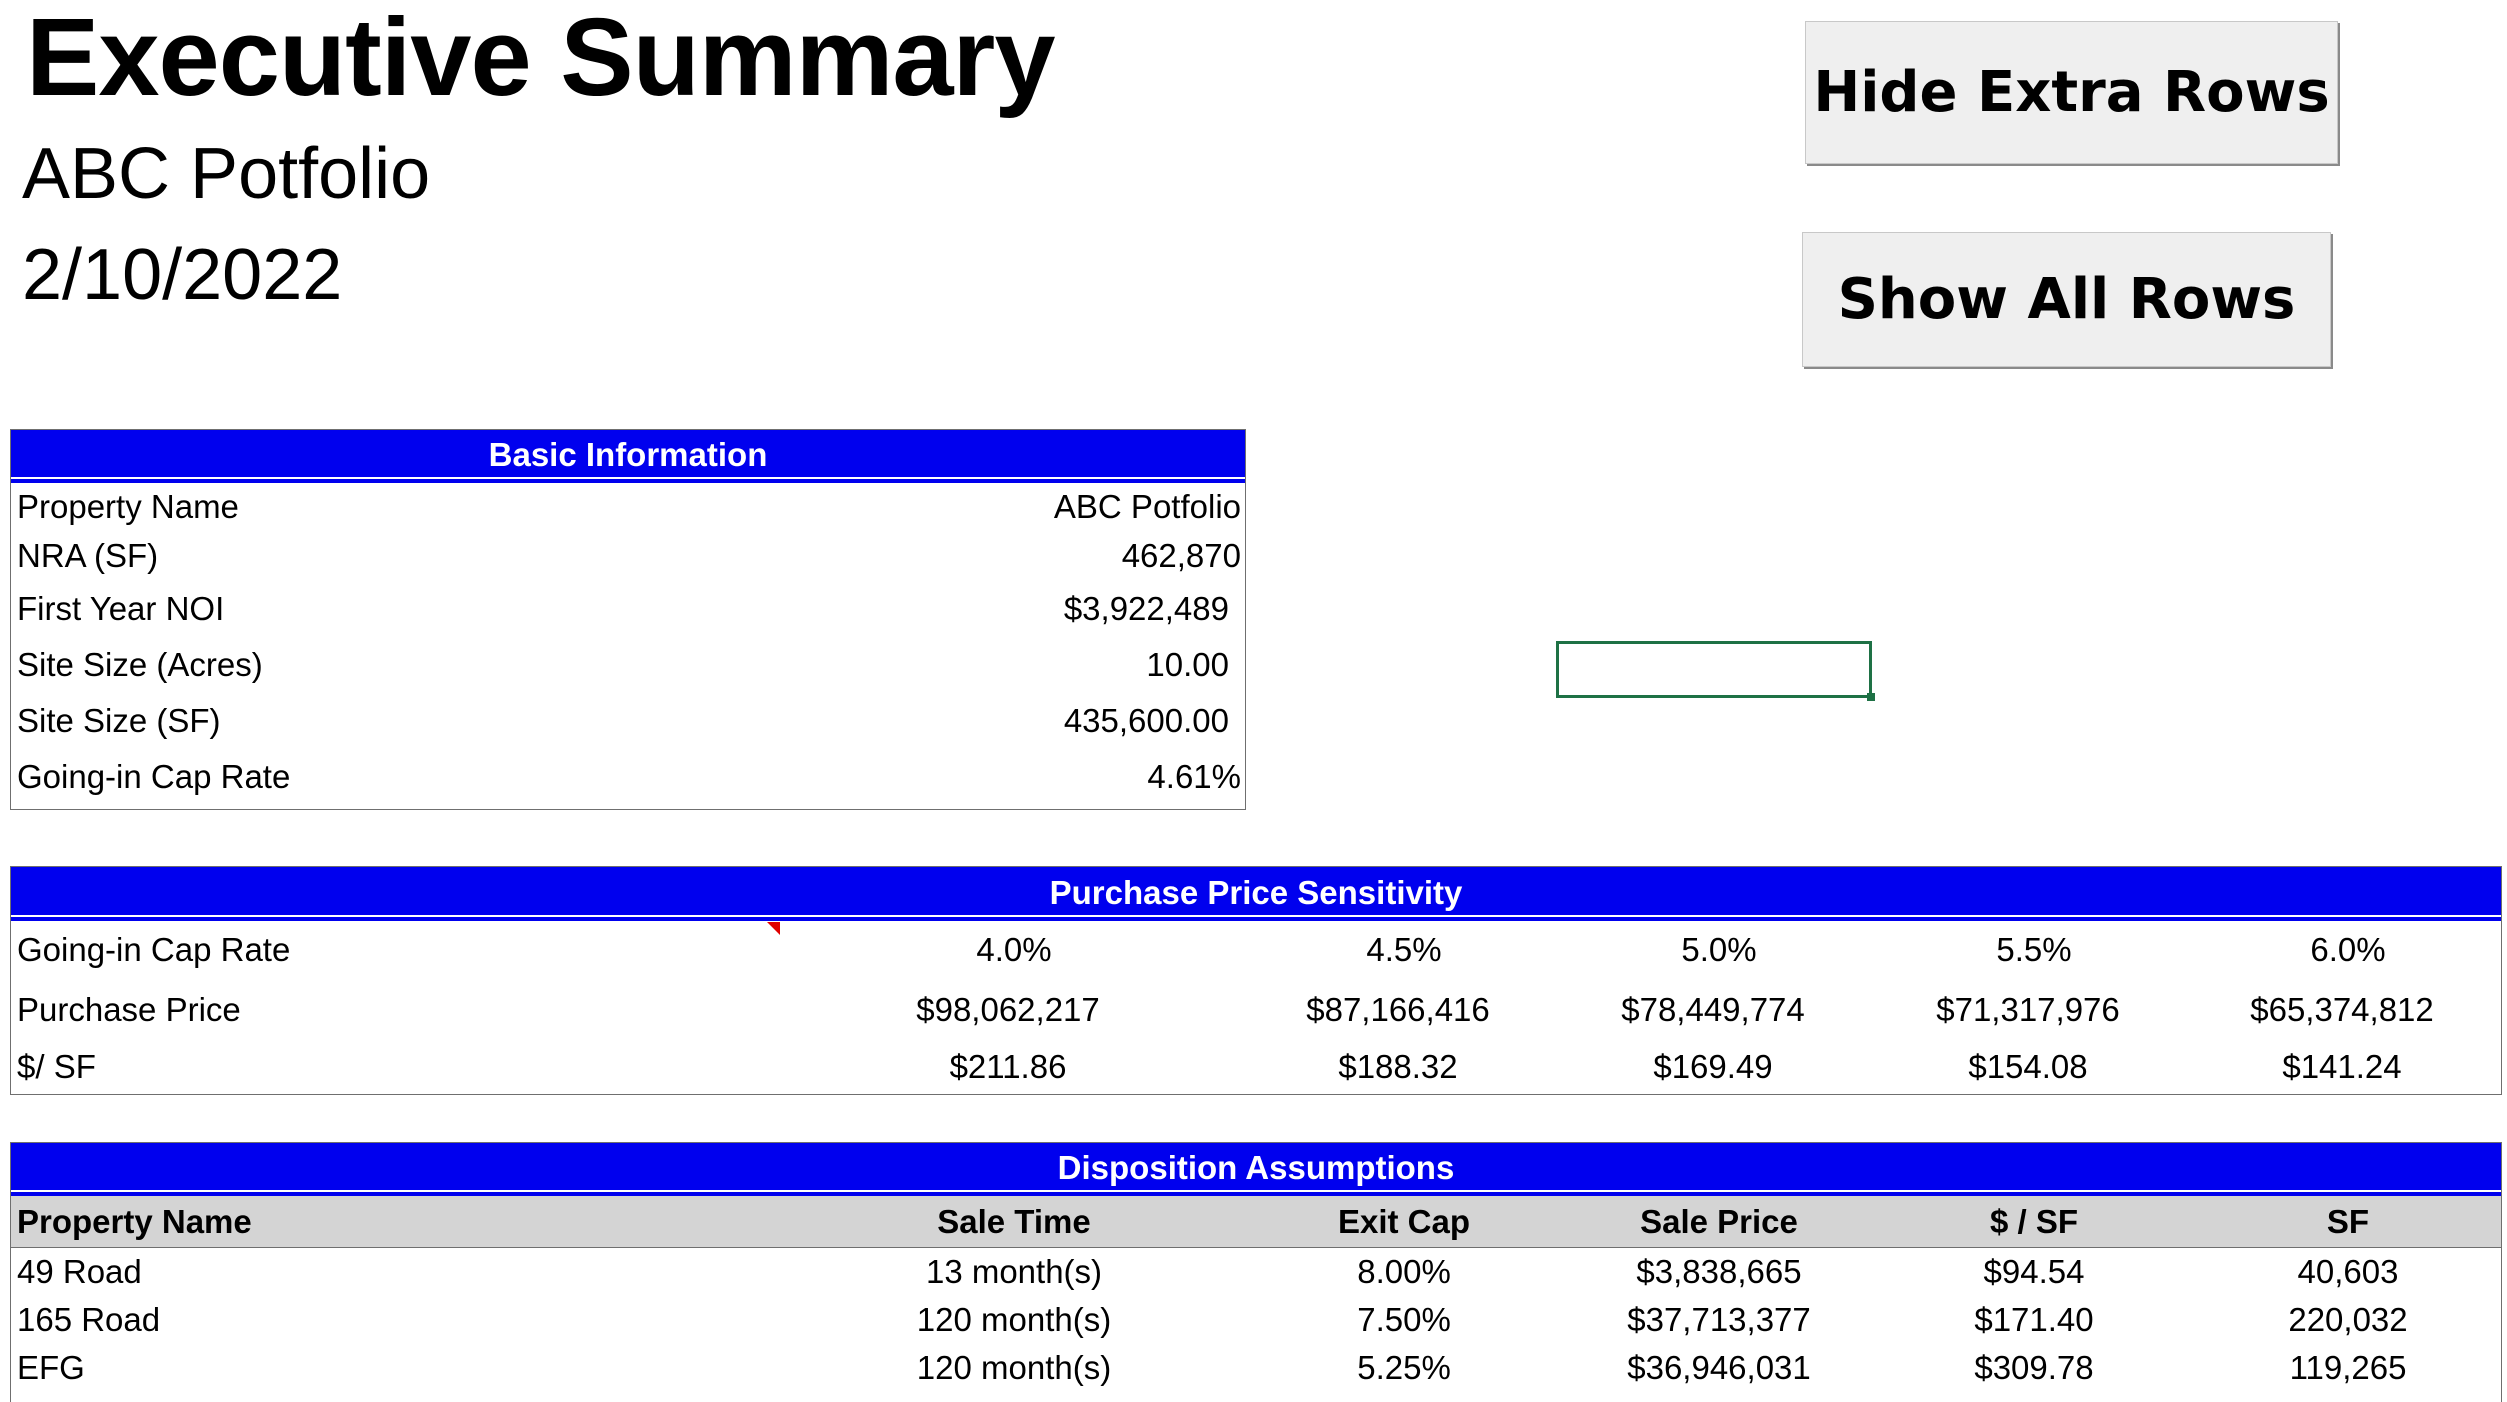  What do you see at coordinates (2028, 1009) in the screenshot?
I see `sensitivity-cell: $71,317,976` at bounding box center [2028, 1009].